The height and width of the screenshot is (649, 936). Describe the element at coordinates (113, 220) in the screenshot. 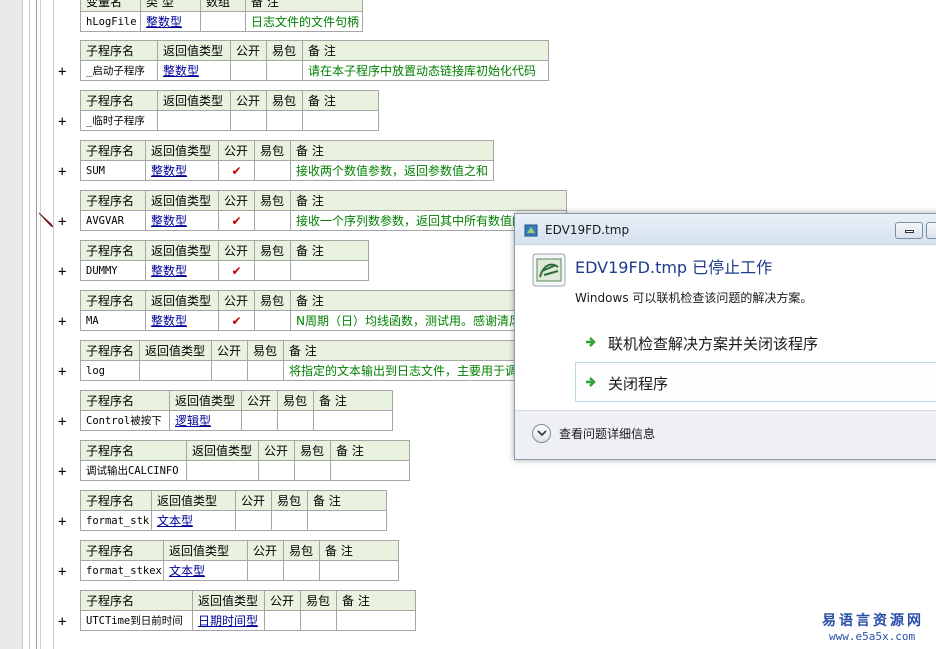

I see `subroutine-name-cell: AVGVAR` at that location.